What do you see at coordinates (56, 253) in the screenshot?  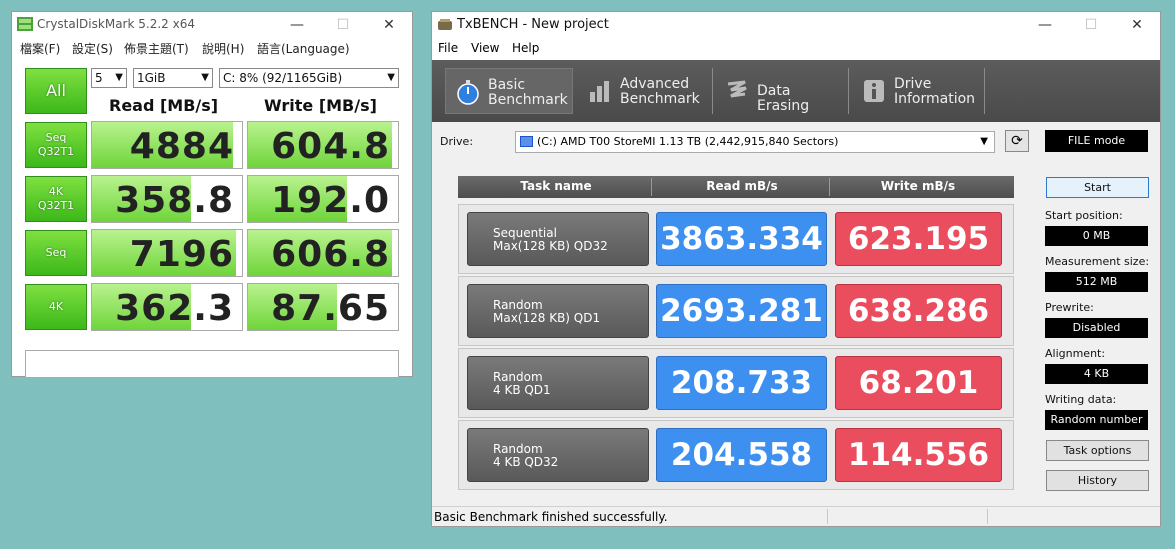 I see `seq-button: Seq` at bounding box center [56, 253].